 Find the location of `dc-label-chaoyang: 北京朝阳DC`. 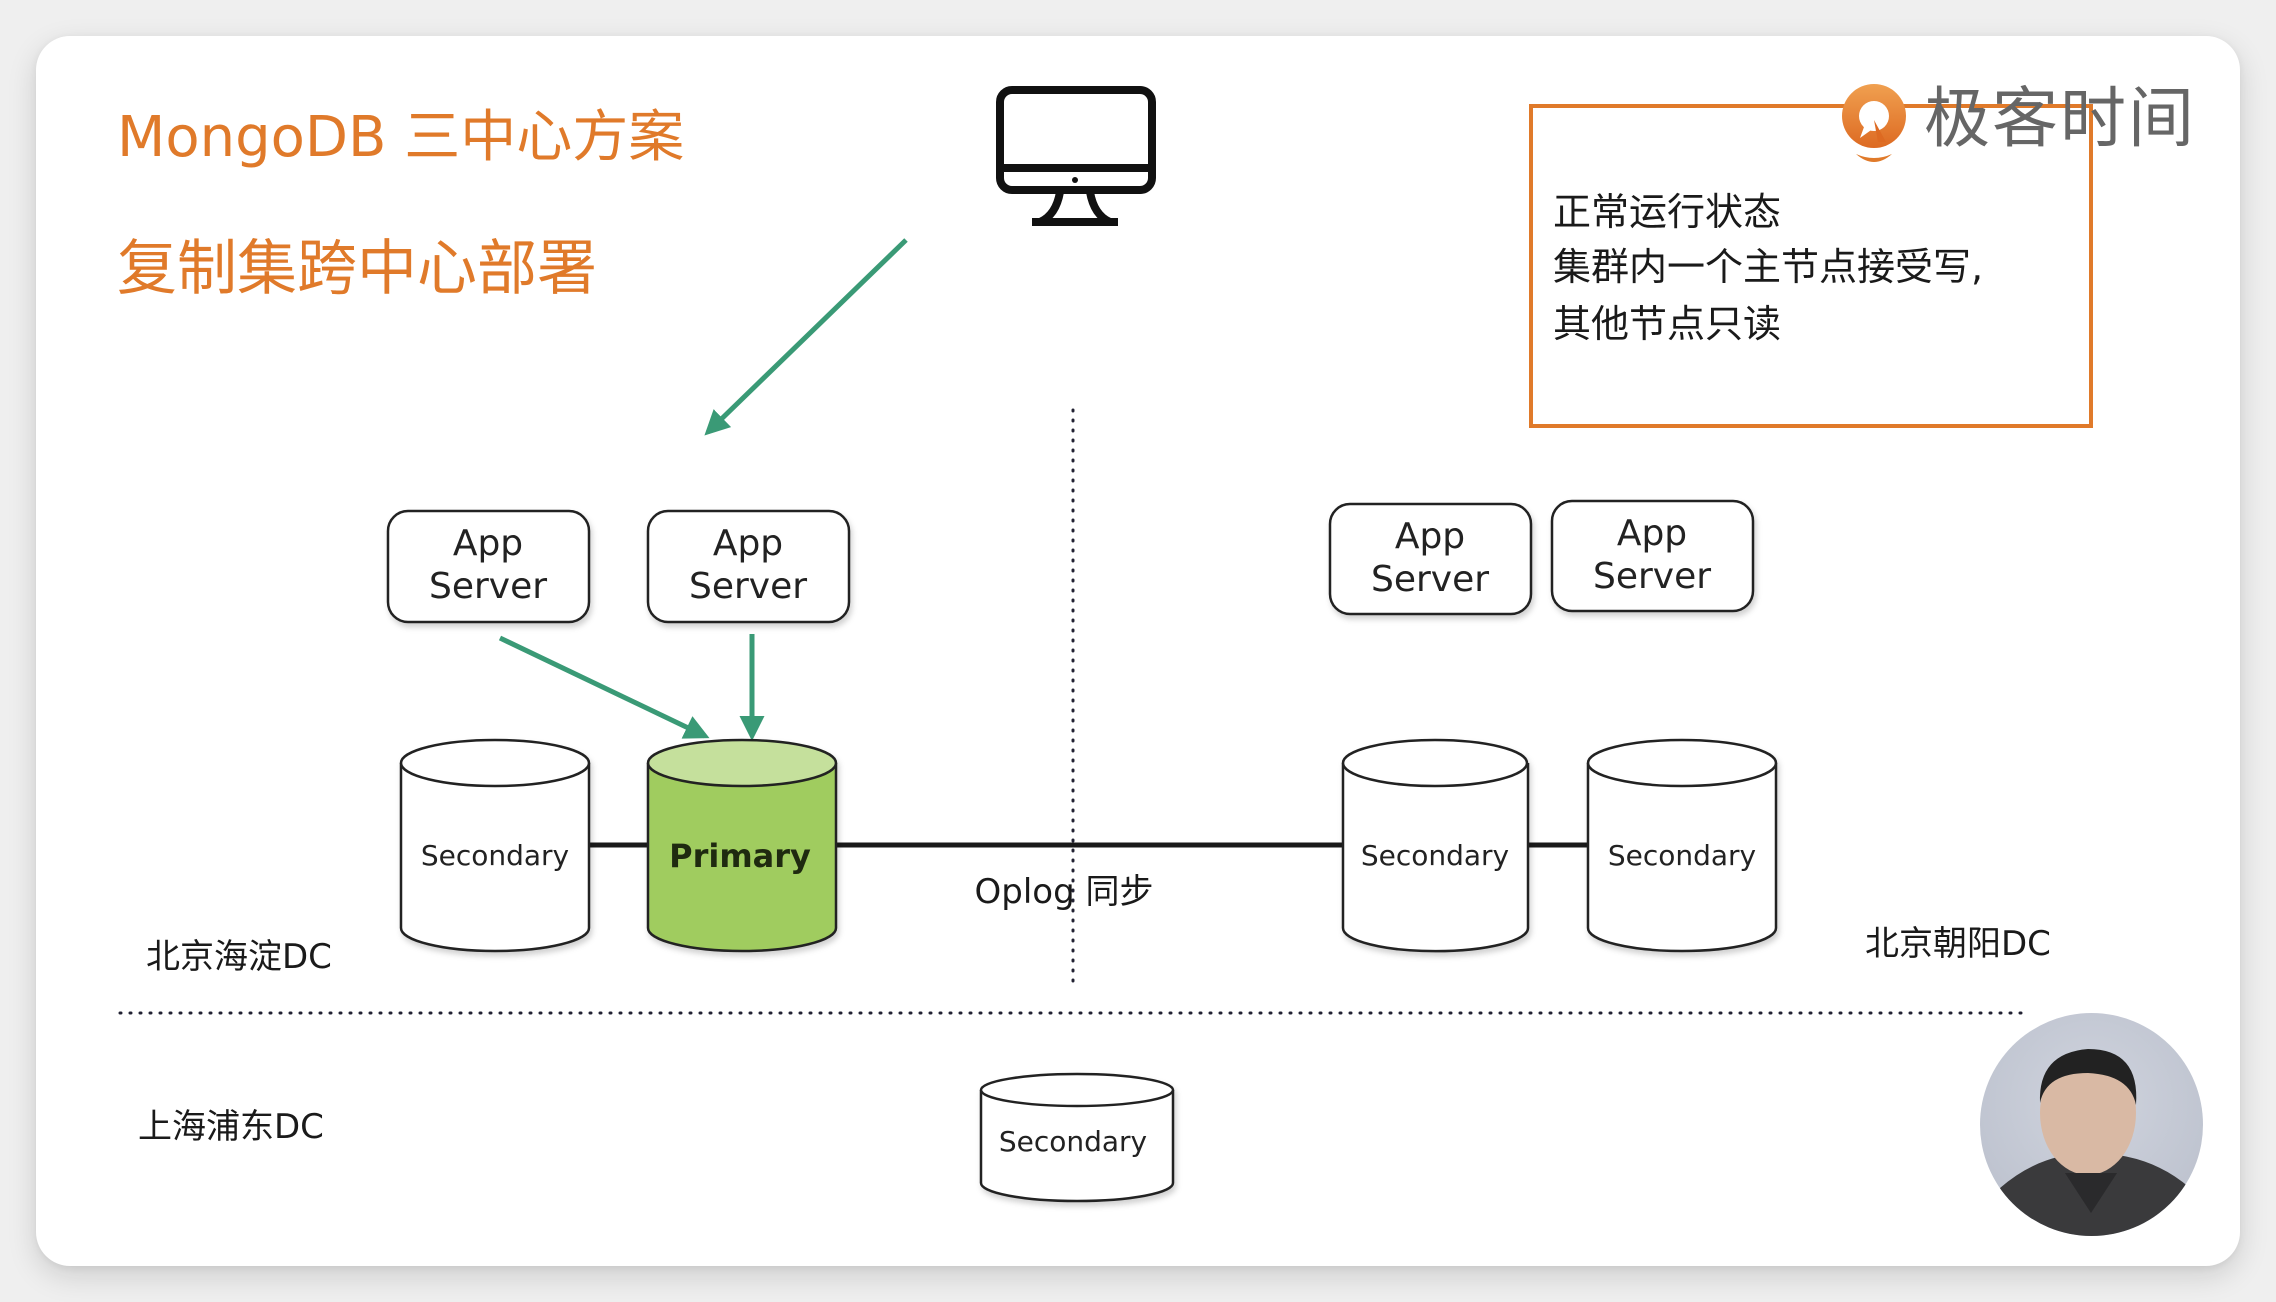

dc-label-chaoyang: 北京朝阳DC is located at coordinates (1958, 944).